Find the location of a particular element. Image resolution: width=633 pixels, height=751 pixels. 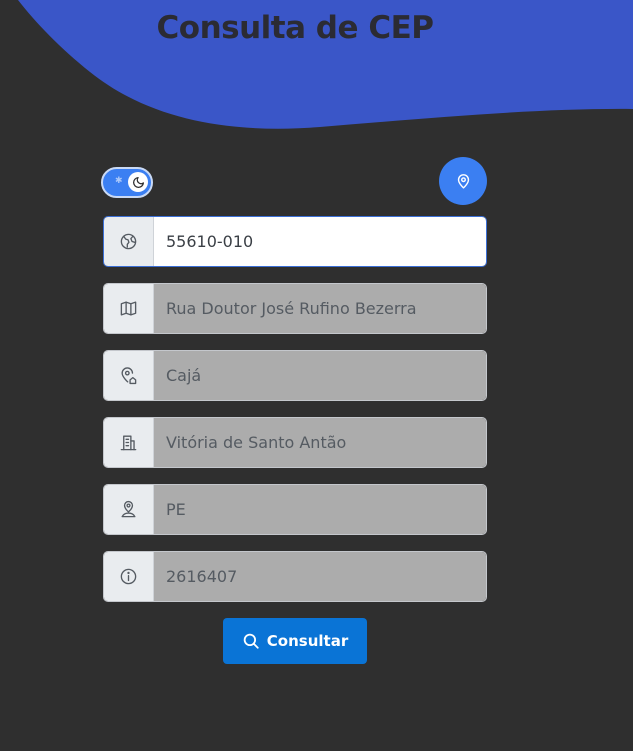

map-pin-icon is located at coordinates (463, 181).